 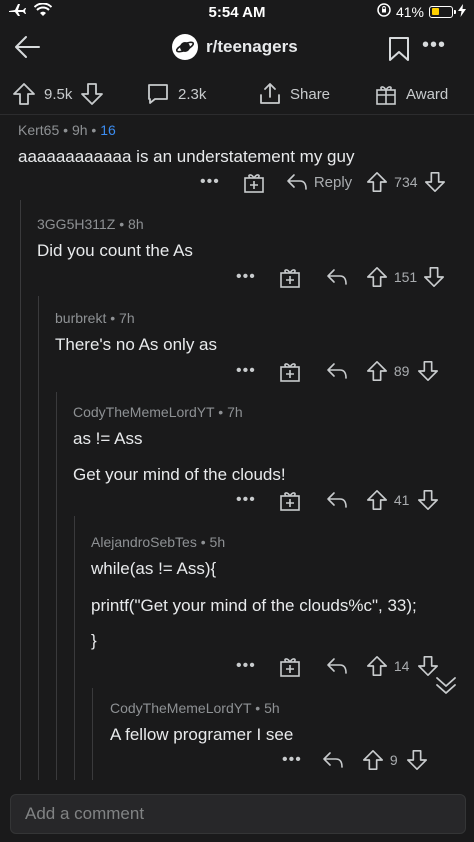 I want to click on comment-actions: ••• 89, so click(x=337, y=371).